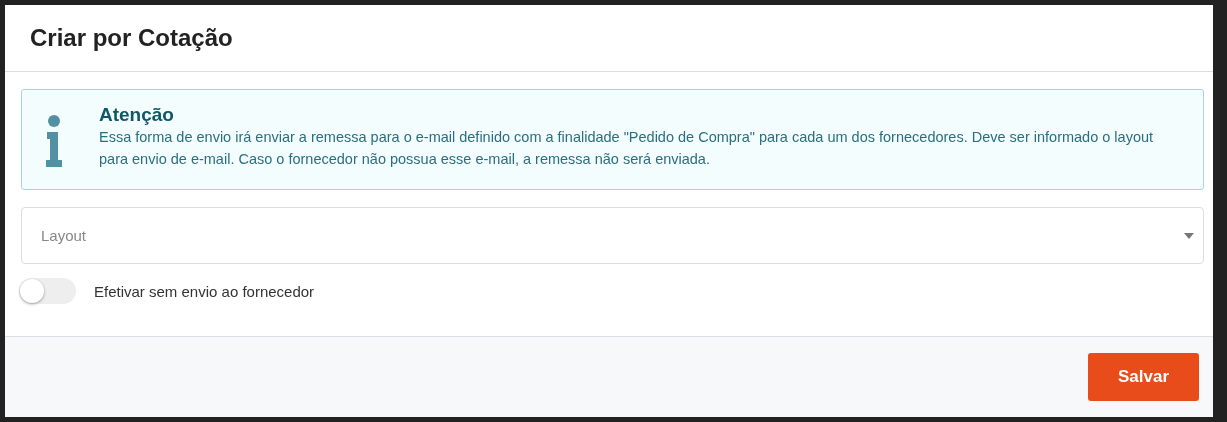 This screenshot has height=422, width=1227. I want to click on save-button: Salvar, so click(1143, 377).